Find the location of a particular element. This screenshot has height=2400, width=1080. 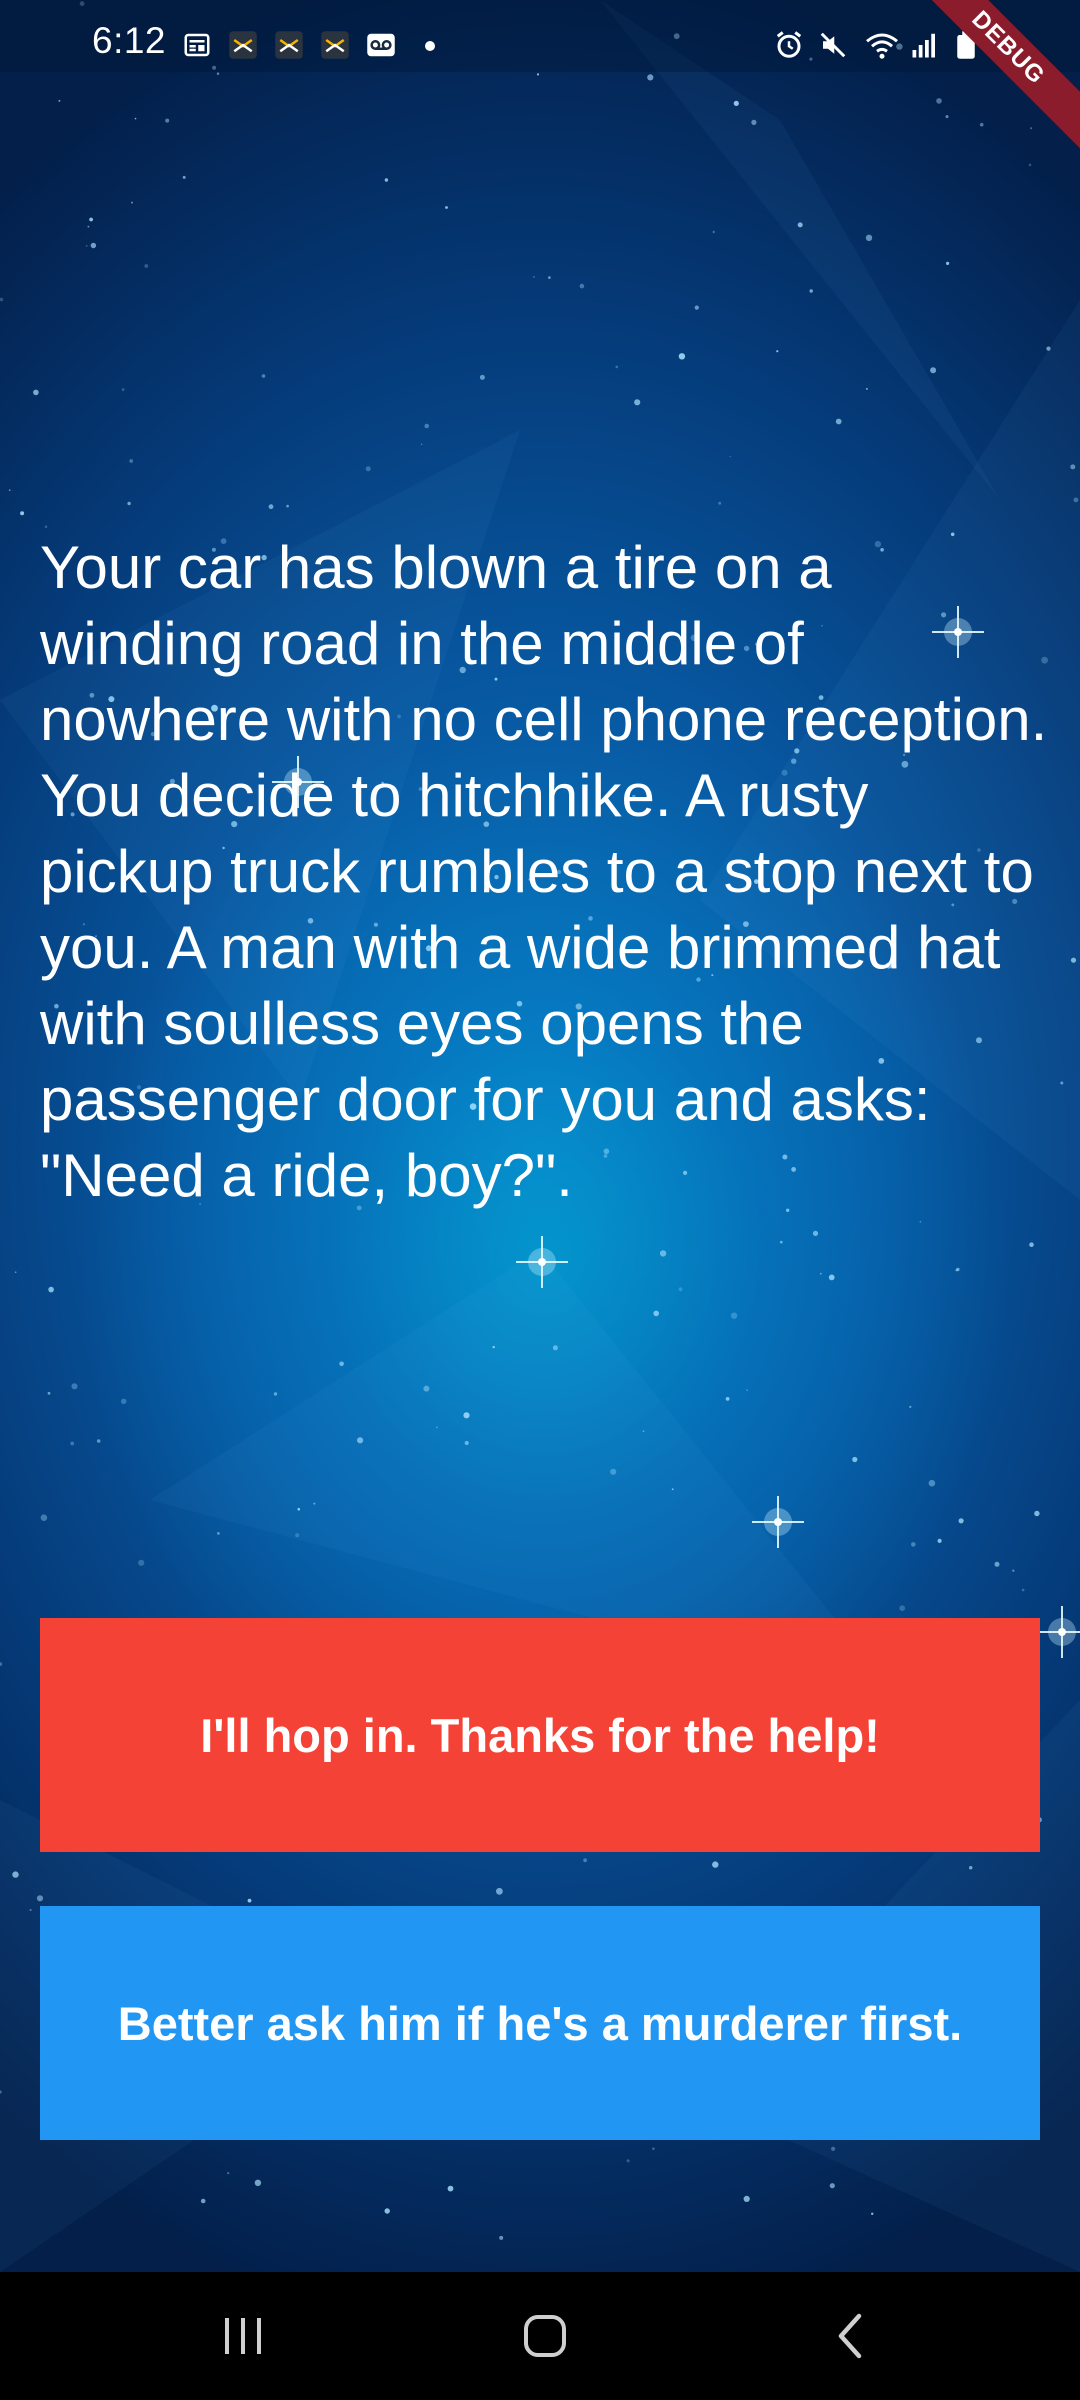

choice-ask-murderer-button: Better ask him if he's a murderer first. is located at coordinates (540, 2023).